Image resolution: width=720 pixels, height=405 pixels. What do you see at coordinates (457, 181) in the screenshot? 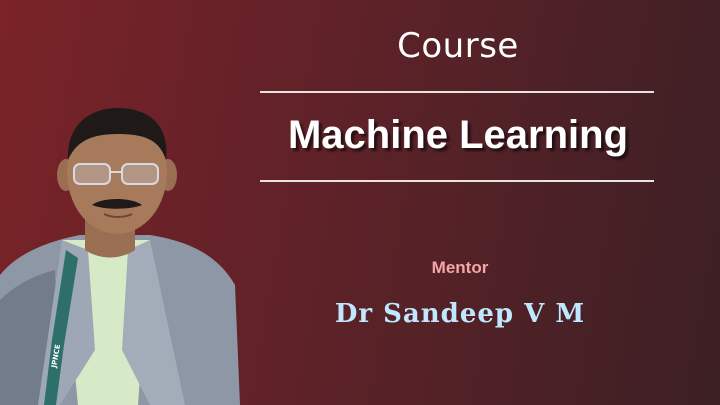
I see `divider-bottom` at bounding box center [457, 181].